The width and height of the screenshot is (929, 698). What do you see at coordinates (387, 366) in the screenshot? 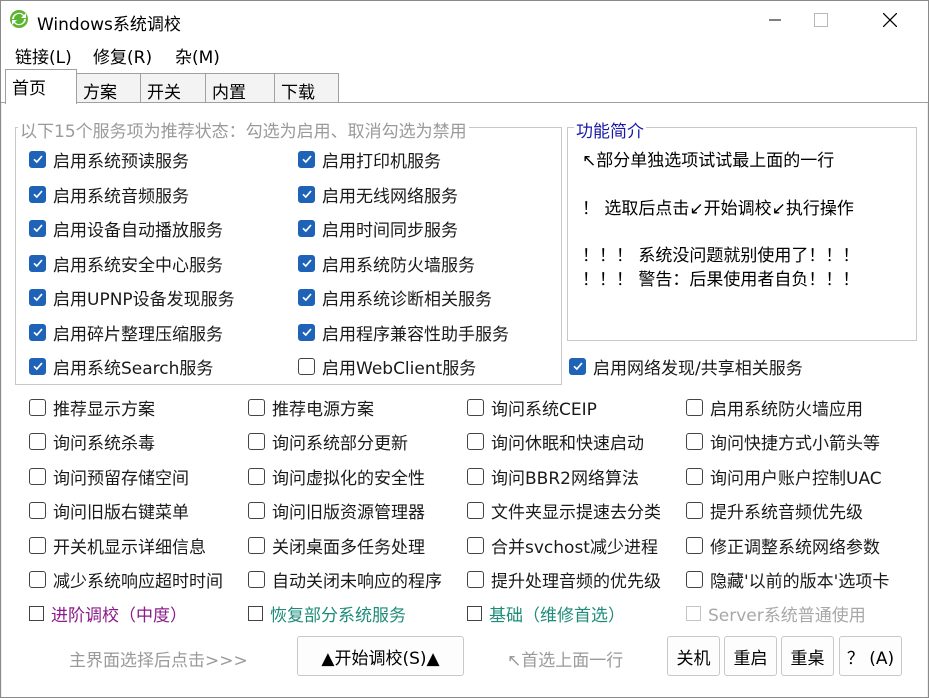
I see `service-checkbox: 启用WebClient服务` at bounding box center [387, 366].